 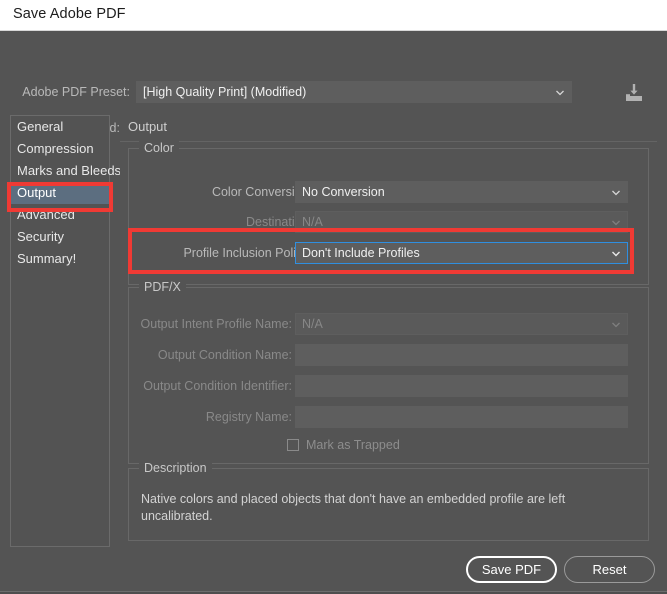 What do you see at coordinates (312, 222) in the screenshot?
I see `destination-value: N/A` at bounding box center [312, 222].